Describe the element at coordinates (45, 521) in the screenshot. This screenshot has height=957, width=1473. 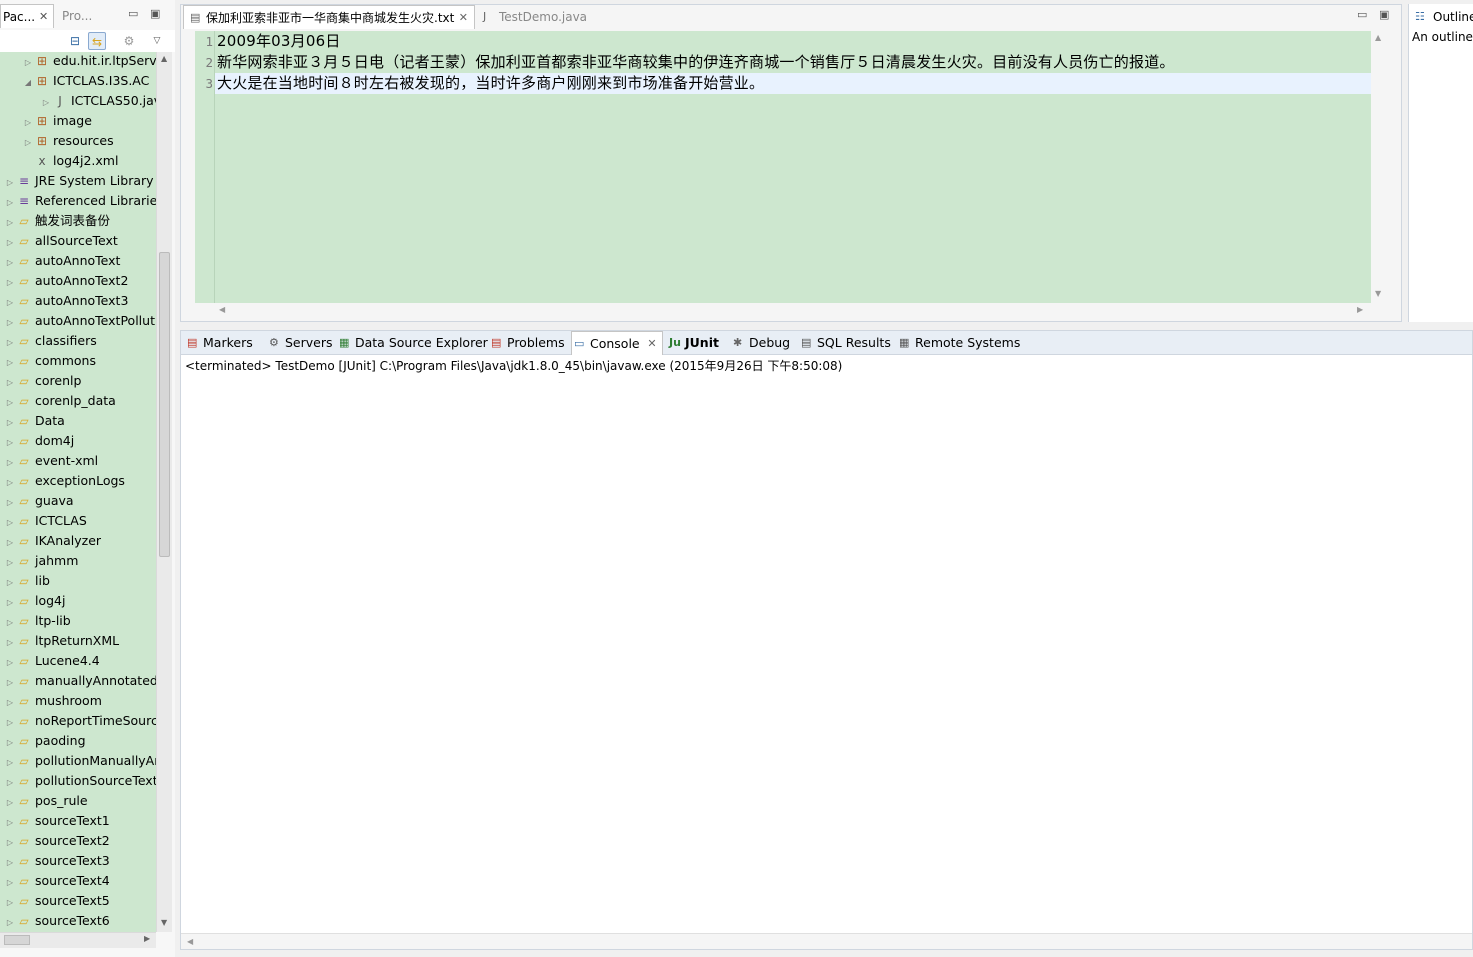
I see `tree-item: ▷ ▱ ICTCLAS` at that location.